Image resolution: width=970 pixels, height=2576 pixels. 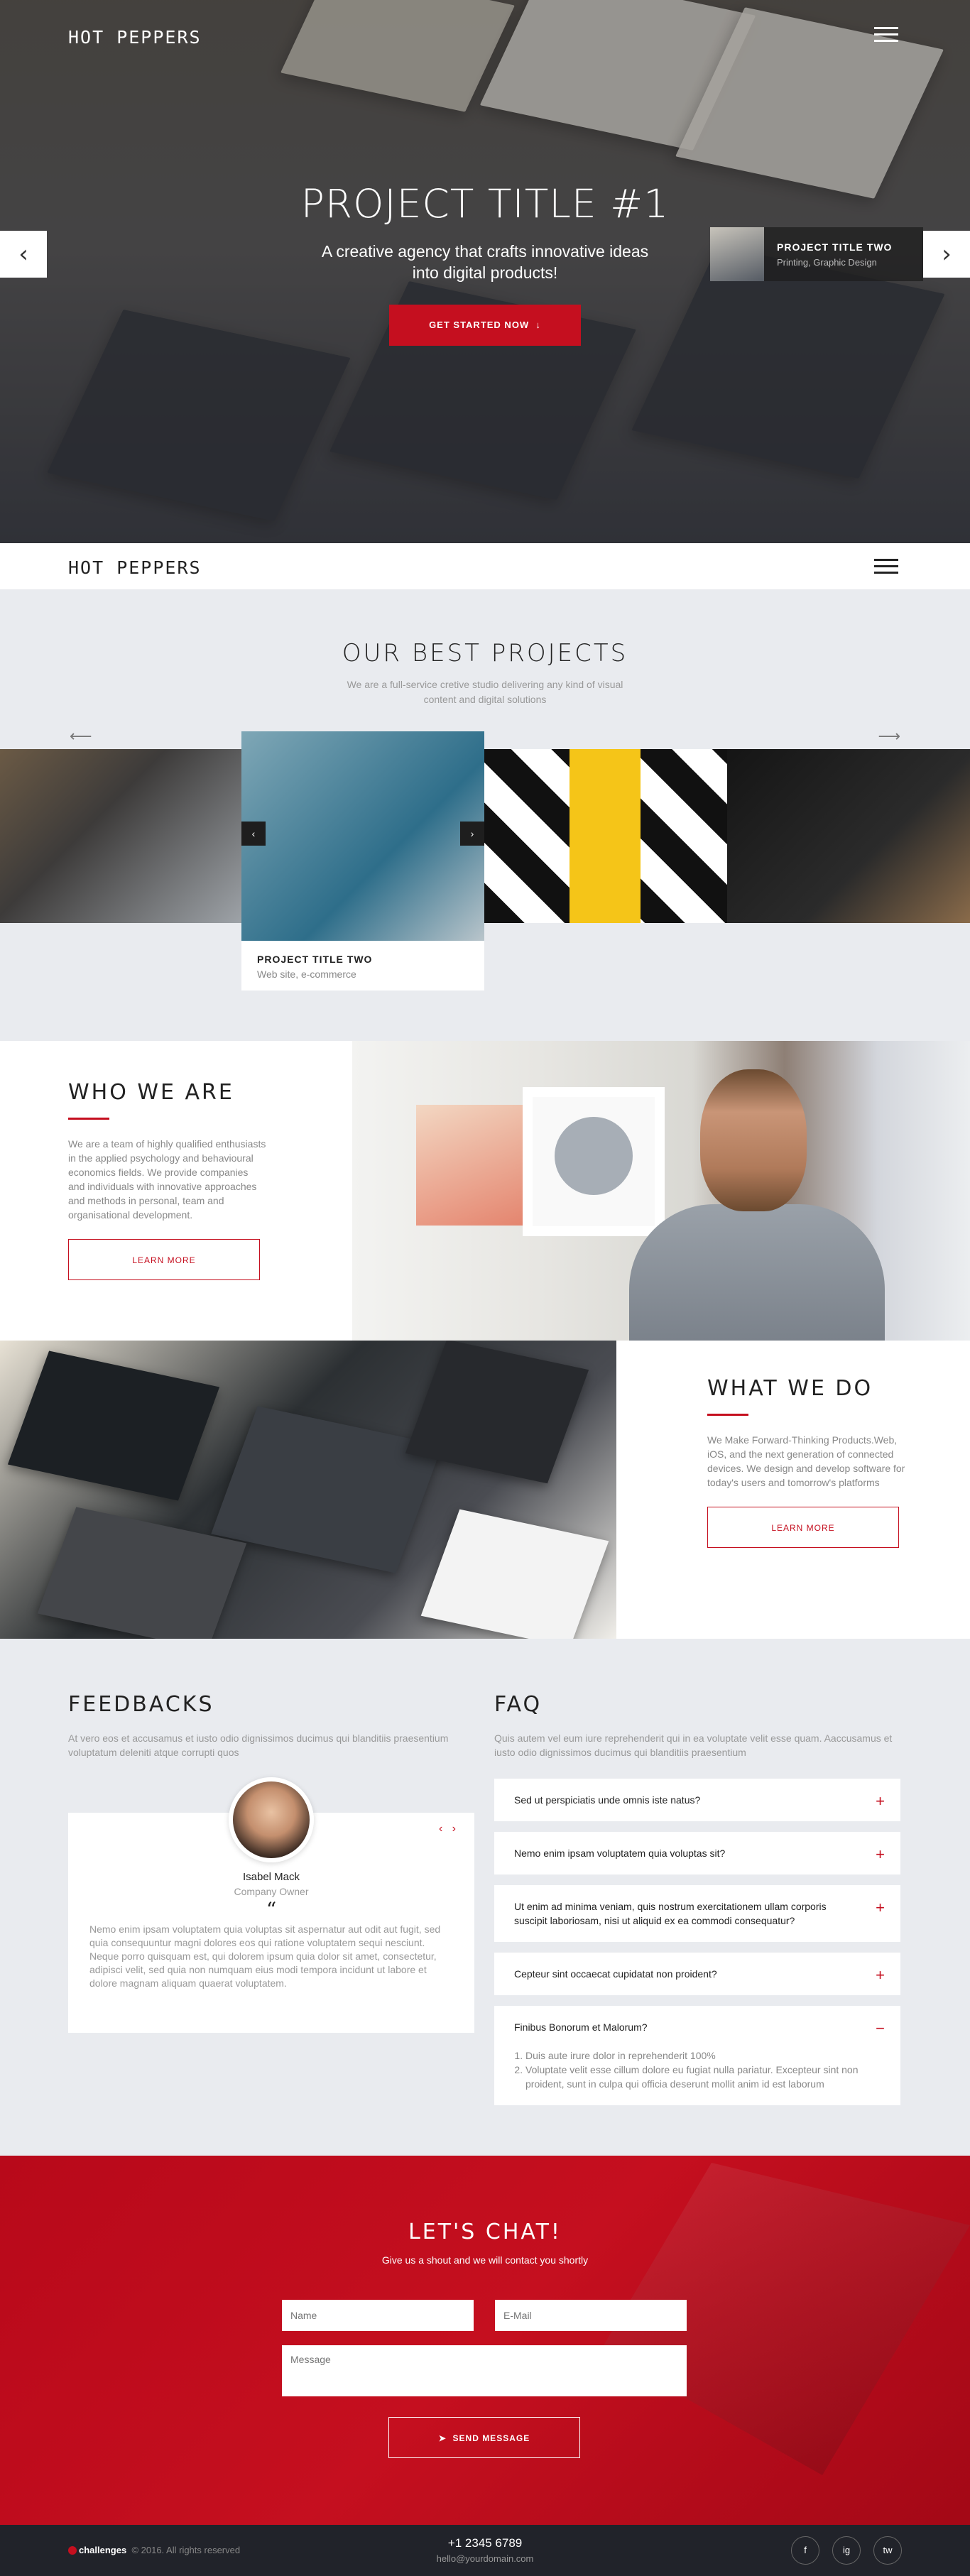 I want to click on next-project-title: PROJECT TITLE TWO, so click(x=835, y=247).